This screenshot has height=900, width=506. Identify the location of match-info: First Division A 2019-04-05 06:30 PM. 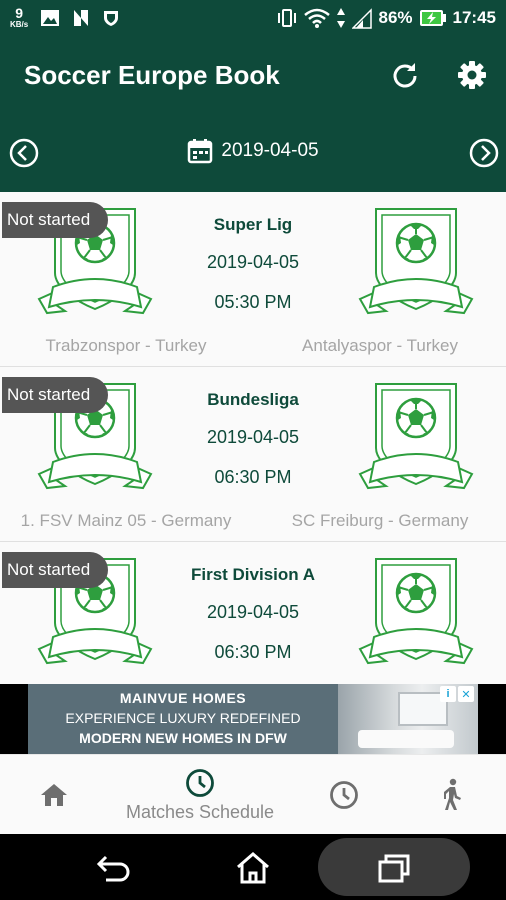
(253, 613).